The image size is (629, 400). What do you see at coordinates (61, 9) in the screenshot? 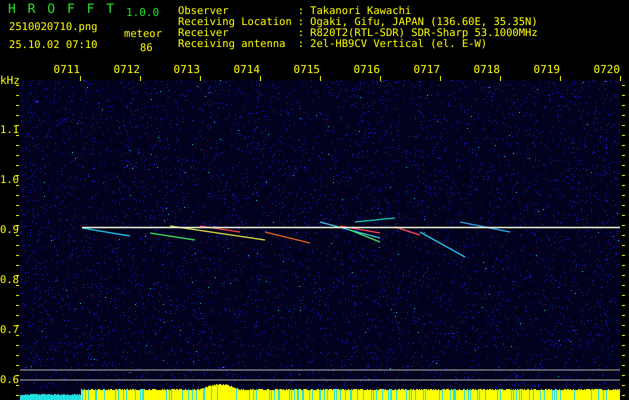
I see `app-name: H R O F F T` at bounding box center [61, 9].